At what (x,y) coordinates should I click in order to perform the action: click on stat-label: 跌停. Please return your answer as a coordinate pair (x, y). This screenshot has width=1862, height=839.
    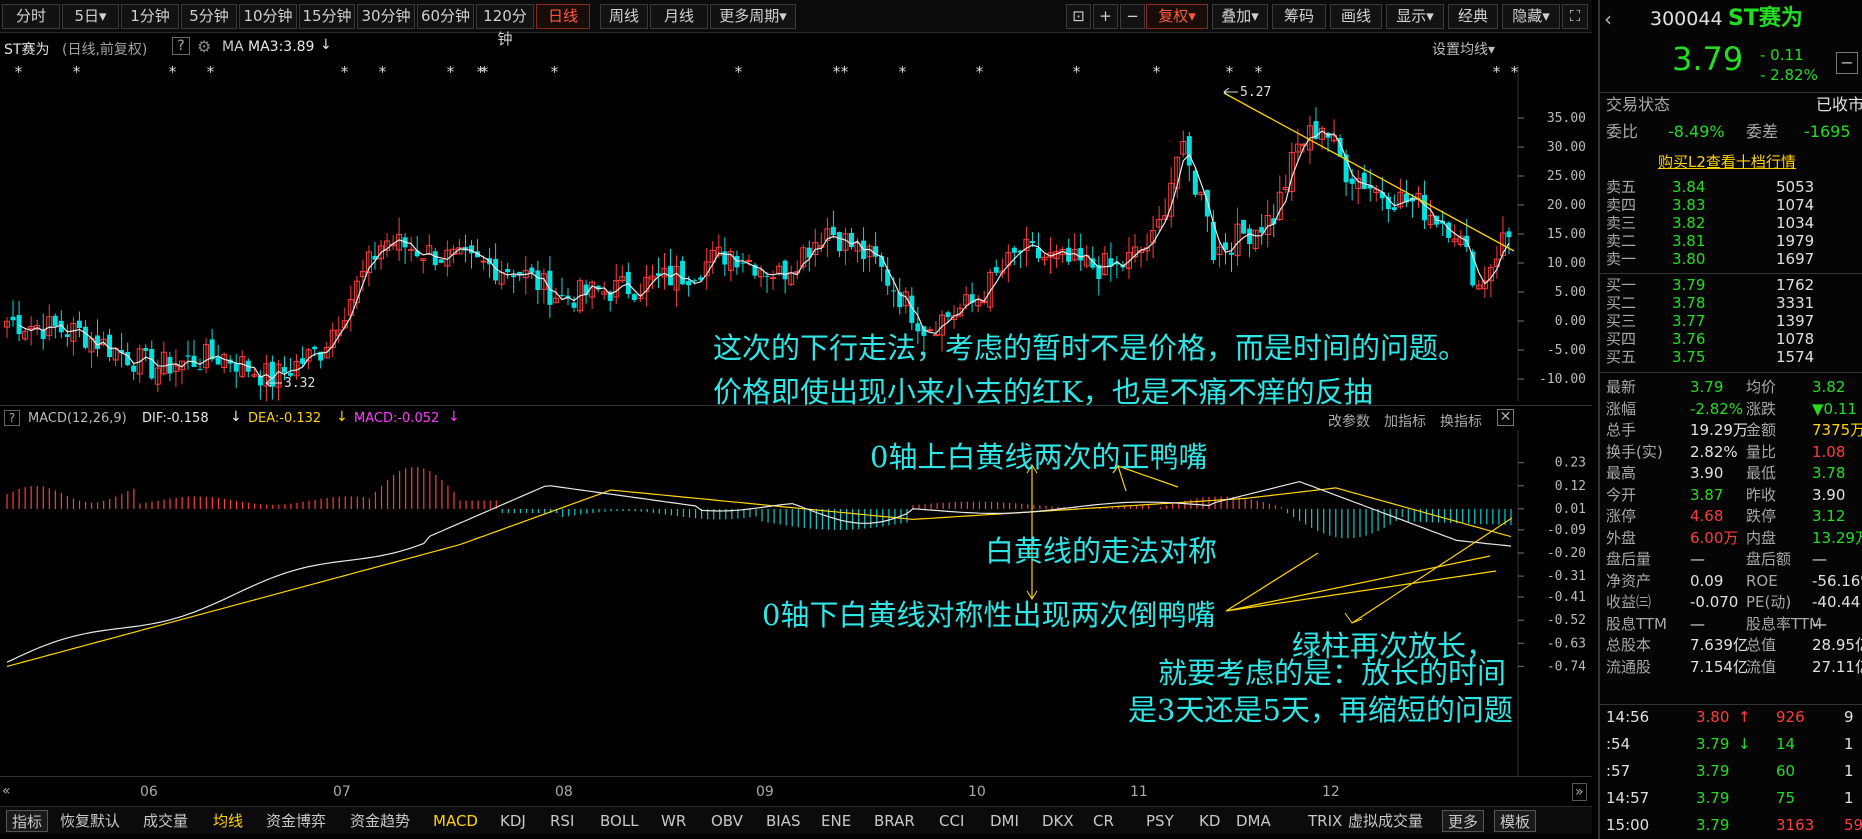
    Looking at the image, I should click on (1761, 516).